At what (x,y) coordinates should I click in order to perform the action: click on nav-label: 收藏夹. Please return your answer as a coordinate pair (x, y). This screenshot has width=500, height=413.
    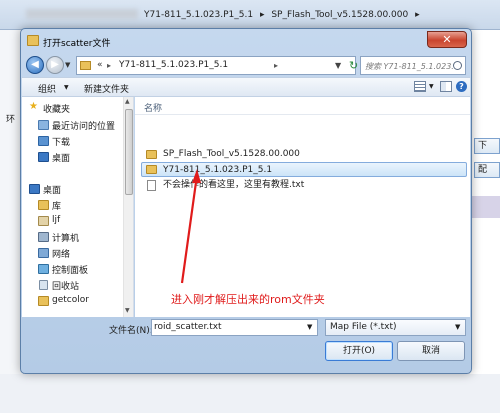
    Looking at the image, I should click on (57, 110).